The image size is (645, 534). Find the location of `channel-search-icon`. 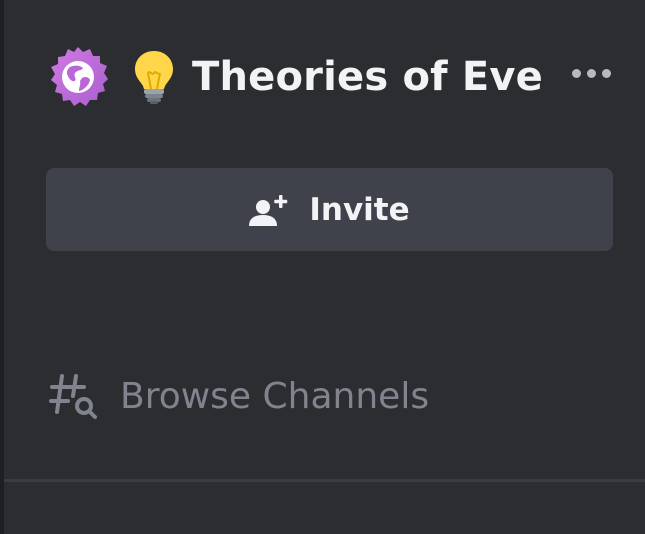

channel-search-icon is located at coordinates (74, 396).